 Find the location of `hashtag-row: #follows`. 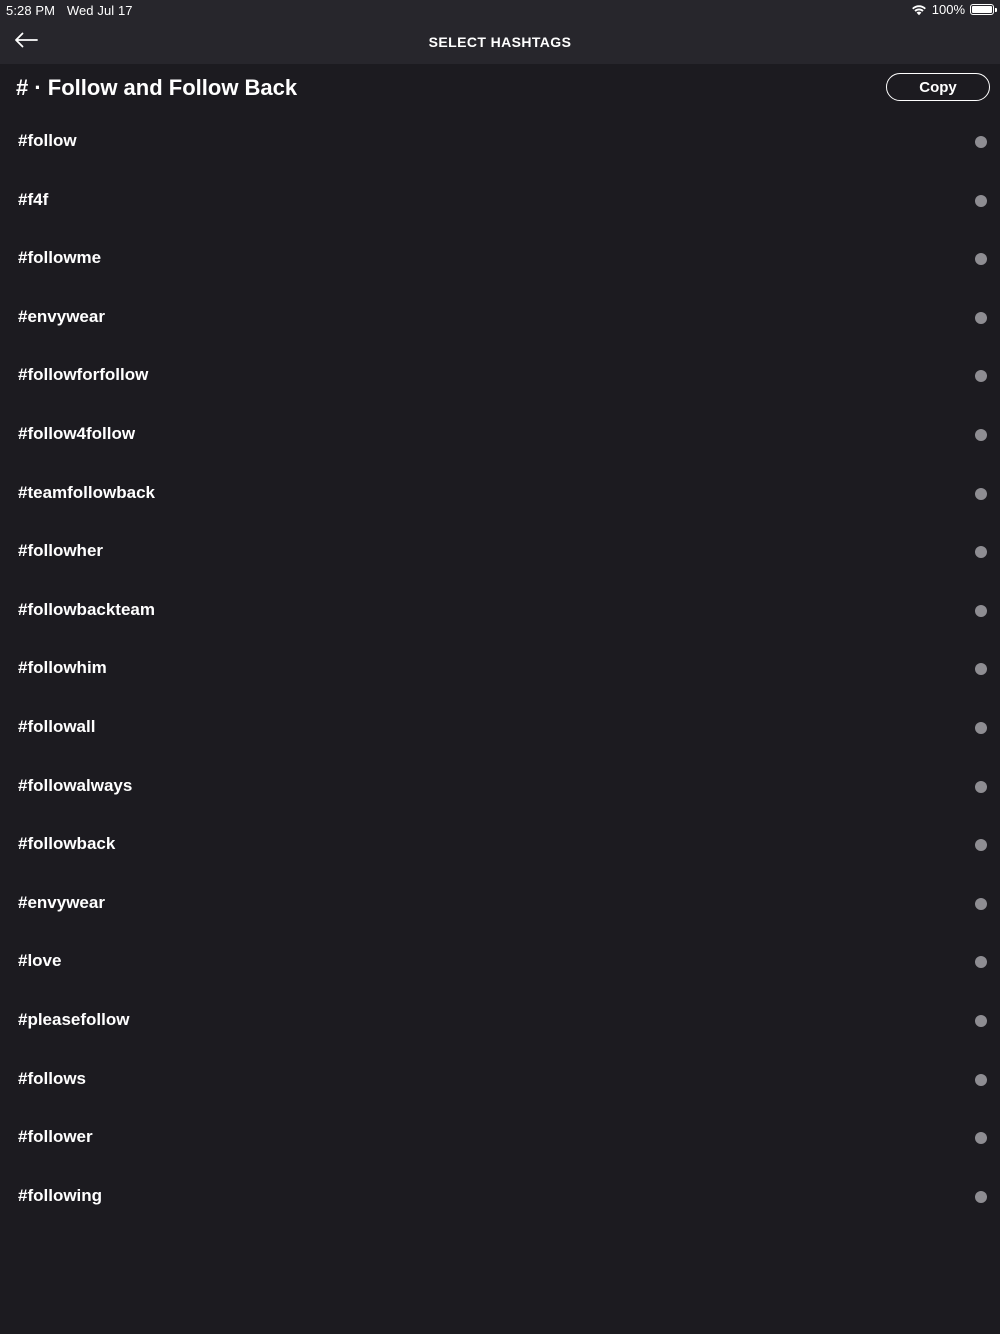

hashtag-row: #follows is located at coordinates (500, 1079).